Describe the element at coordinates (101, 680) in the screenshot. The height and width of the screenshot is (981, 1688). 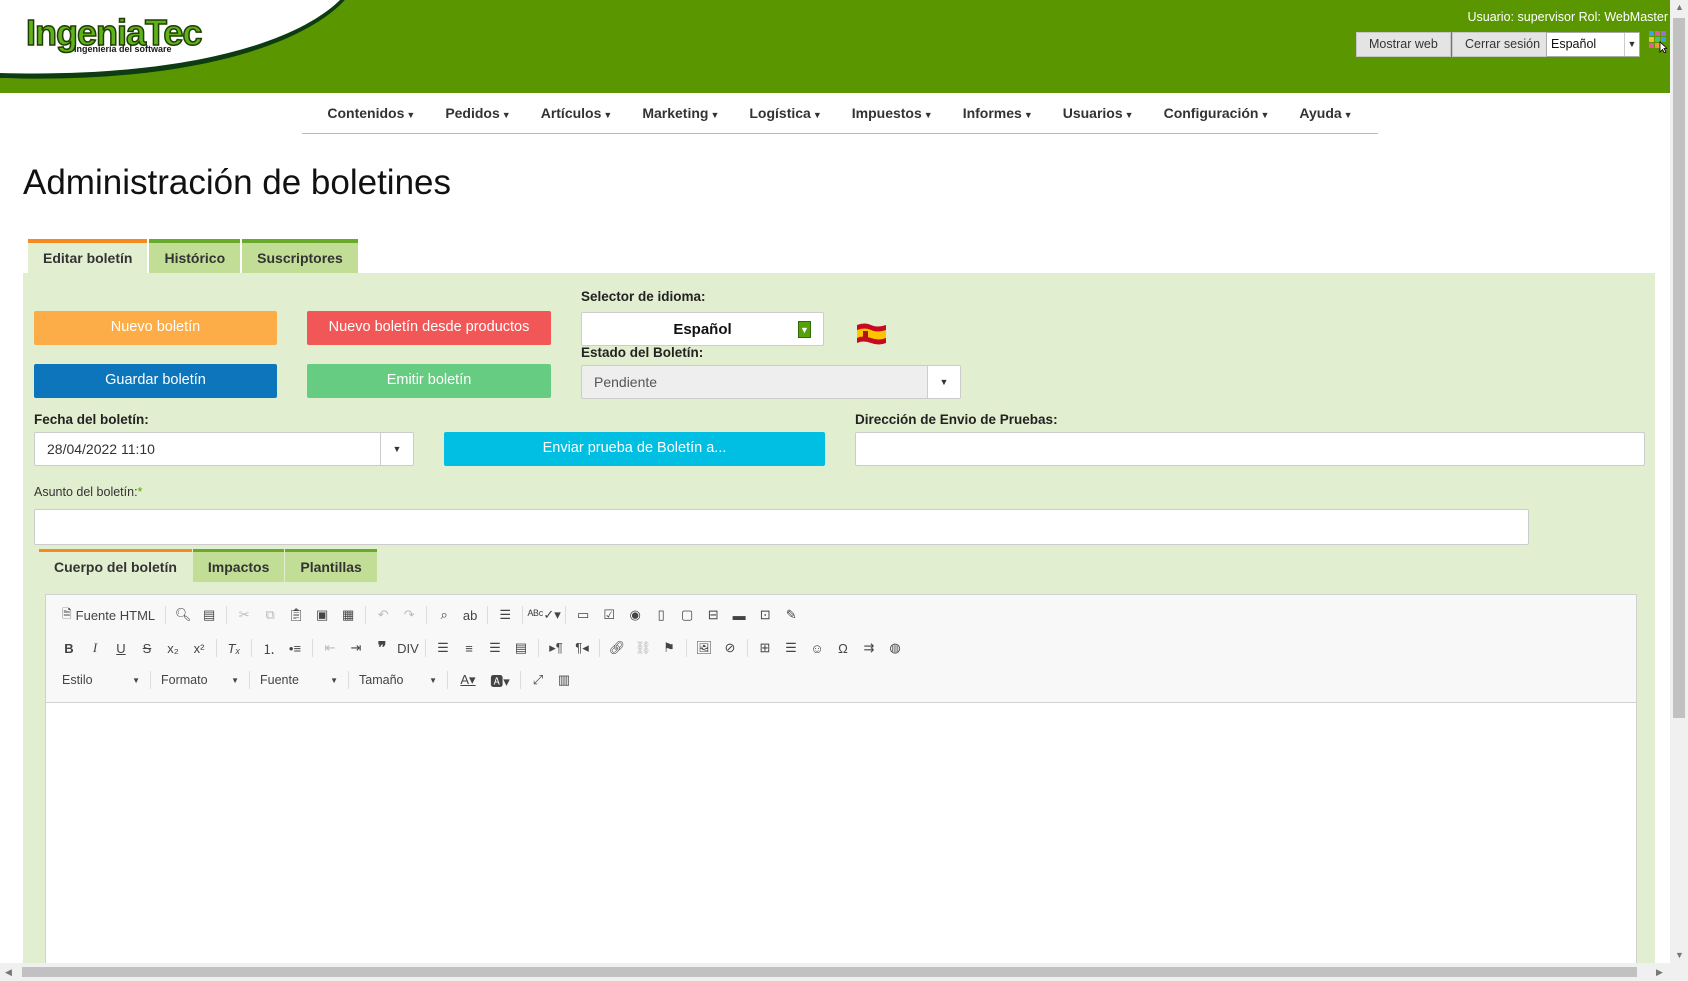
I see `style-combo: Estilo ▼` at that location.